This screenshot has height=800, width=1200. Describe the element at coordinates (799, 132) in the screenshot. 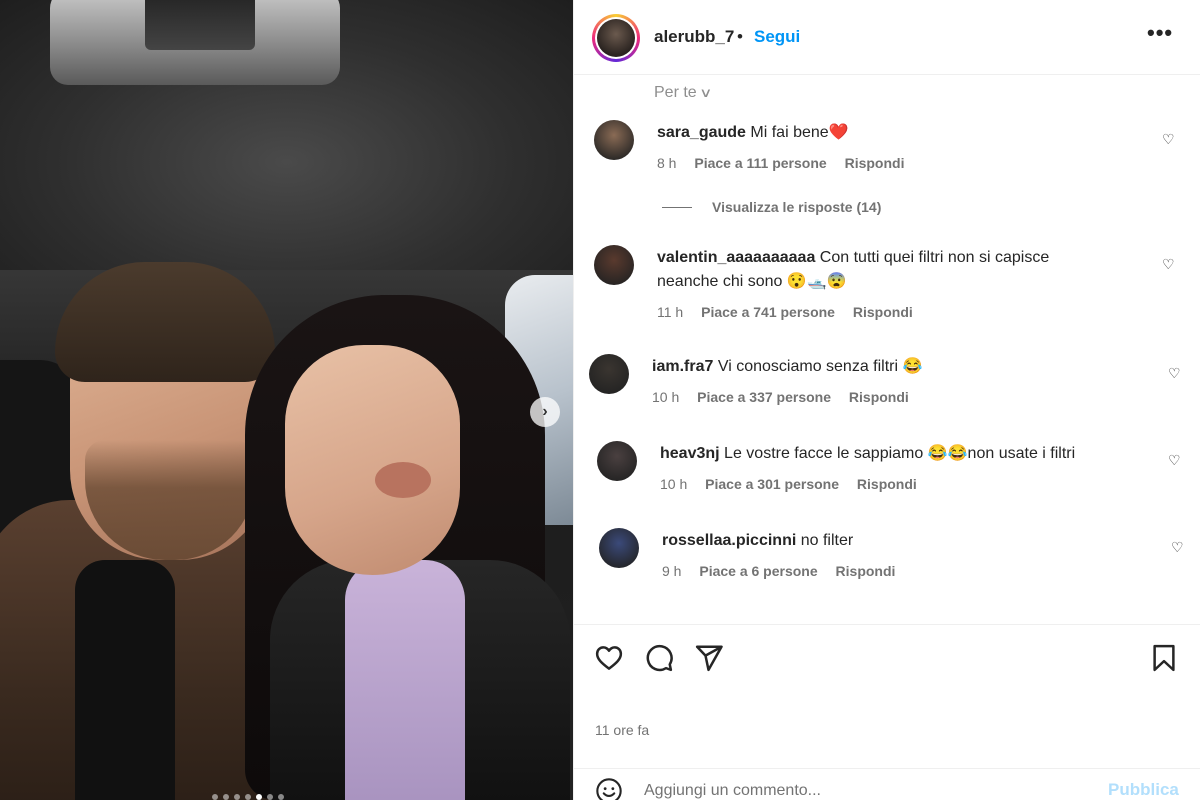

I see `comment-text: Mi fai bene❤️` at that location.